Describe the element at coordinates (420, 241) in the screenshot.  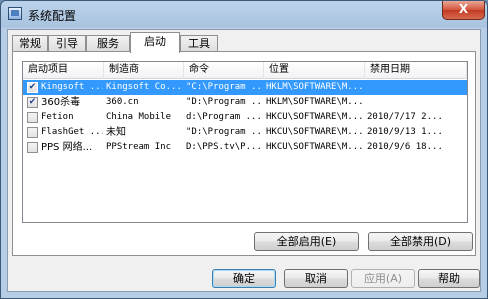
I see `disable-all-button: 全部禁用(D)` at that location.